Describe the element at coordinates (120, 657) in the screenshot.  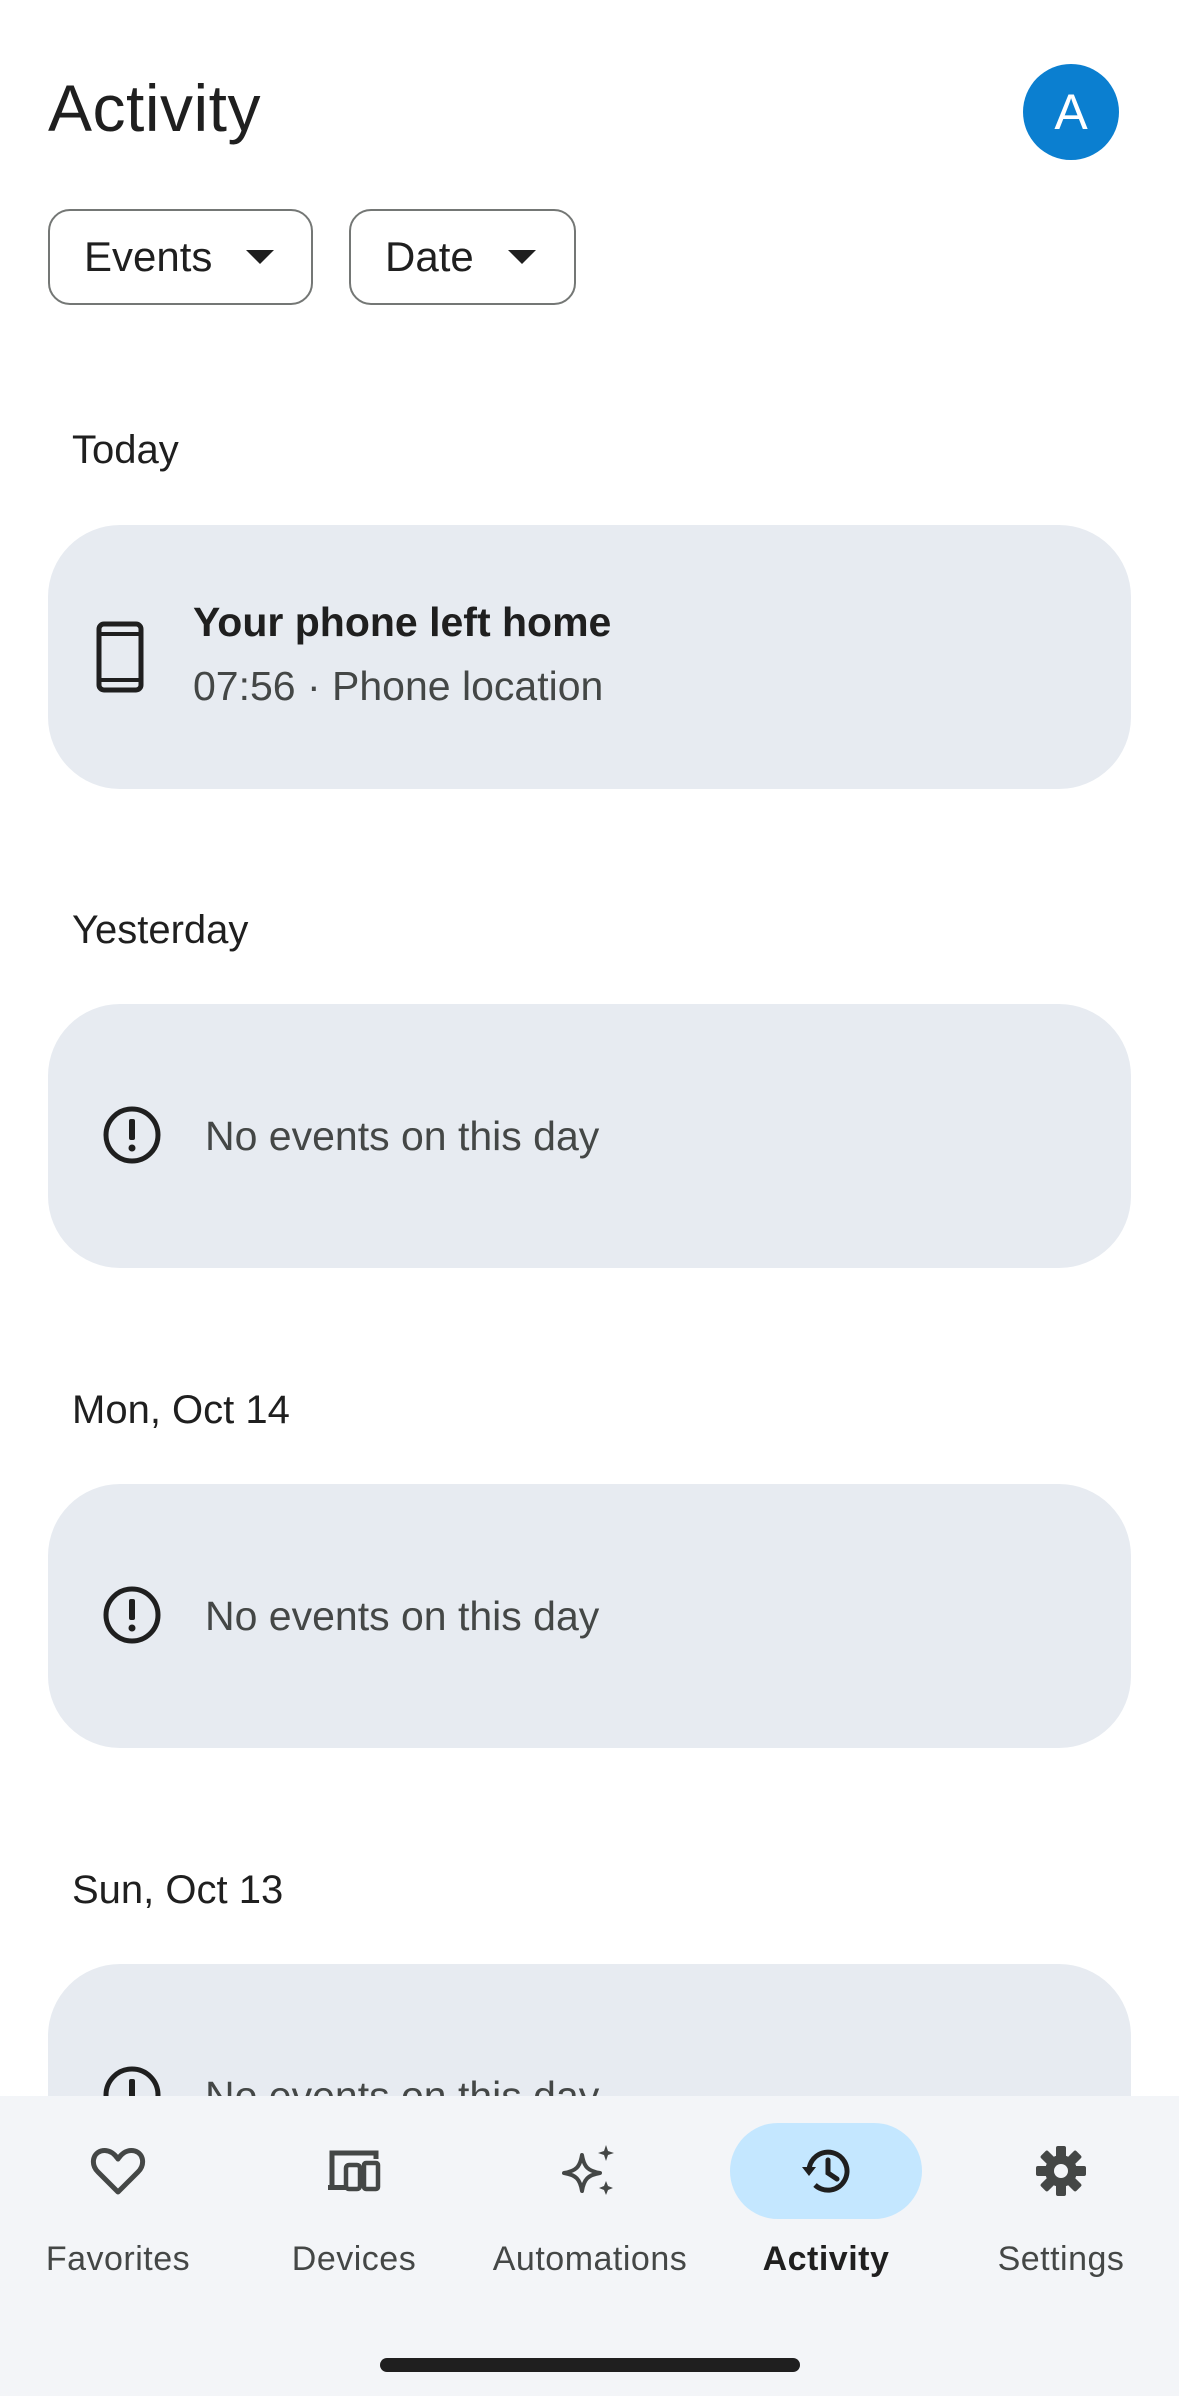
I see `smartphone-icon` at that location.